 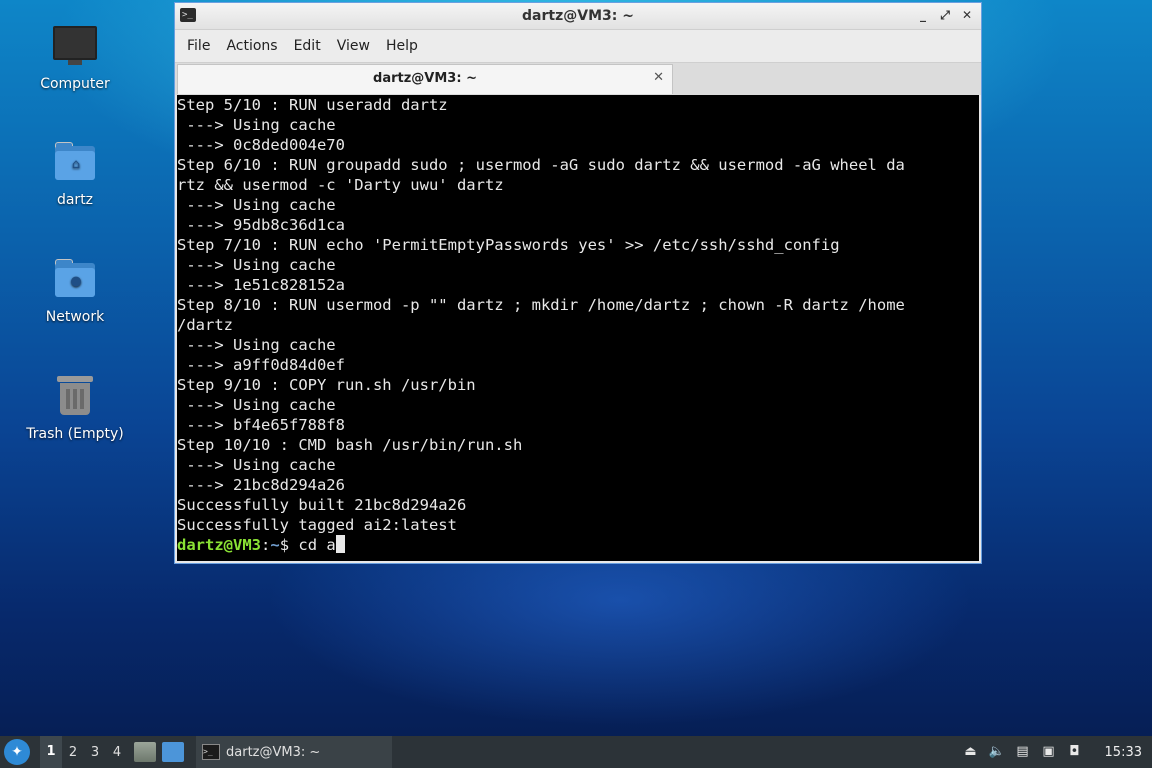 What do you see at coordinates (273, 752) in the screenshot?
I see `taskbar-item-label: dartz@VM3: ~` at bounding box center [273, 752].